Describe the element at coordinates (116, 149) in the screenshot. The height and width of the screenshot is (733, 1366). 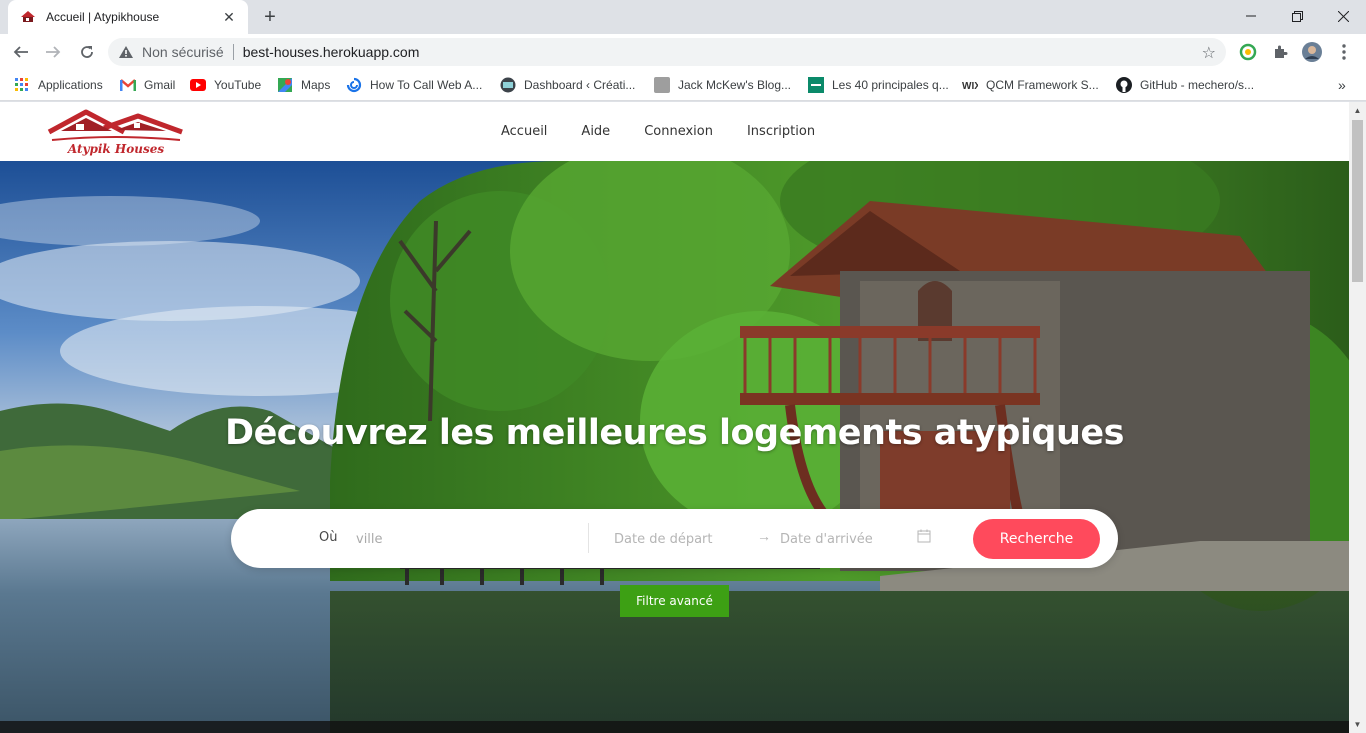
I see `logo-text: Atypik Houses` at that location.